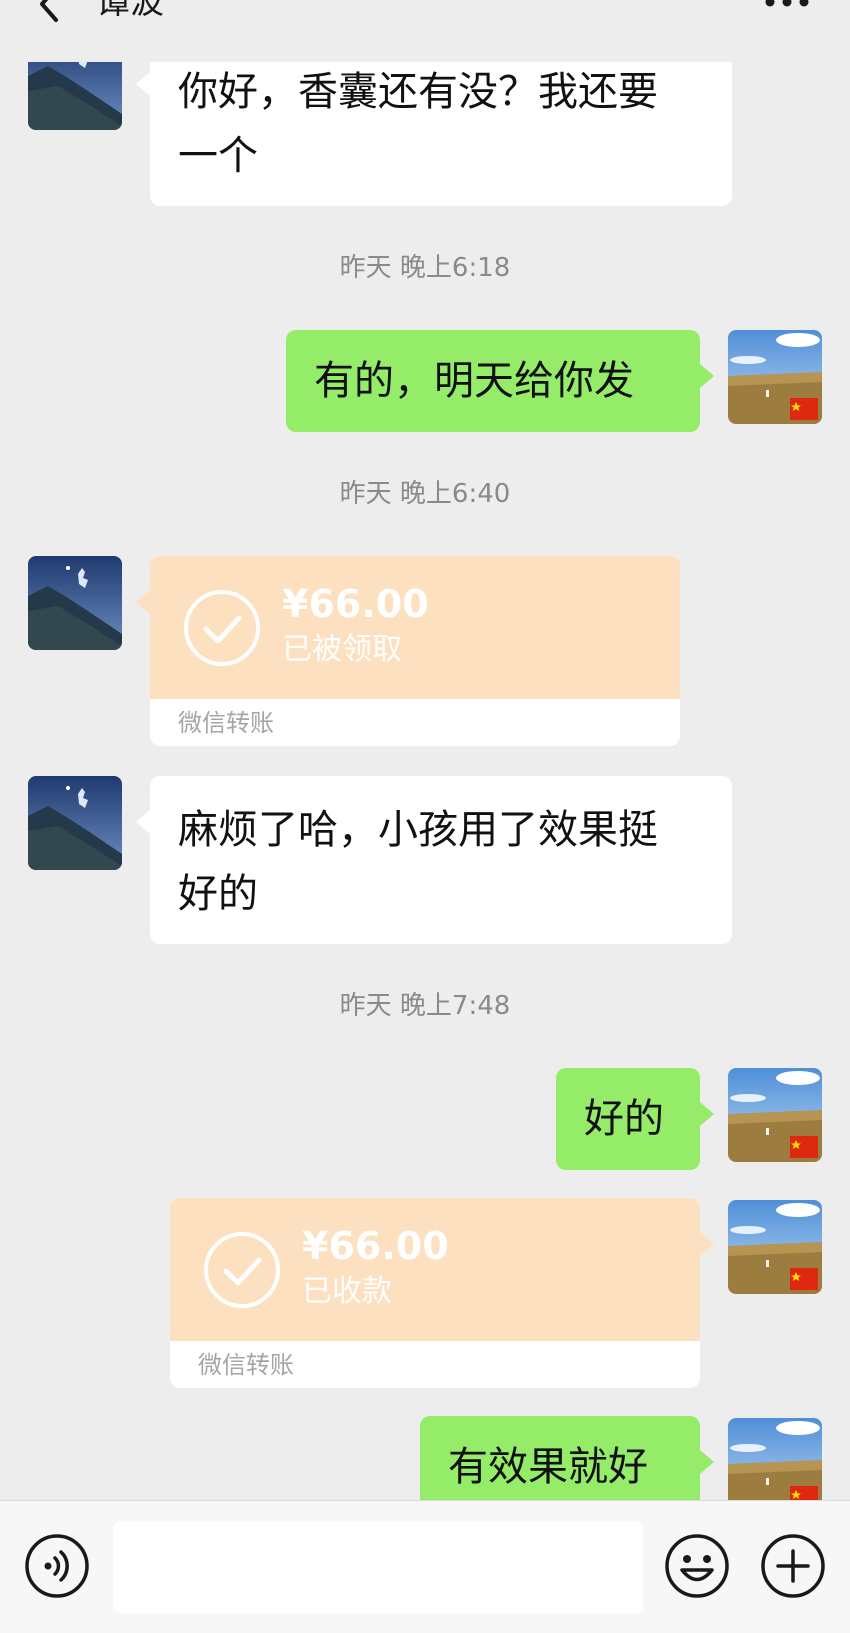 This screenshot has height=1633, width=850. What do you see at coordinates (434, 122) in the screenshot?
I see `message-bubble-received: 你好，香囊还有没？我还要 一个` at bounding box center [434, 122].